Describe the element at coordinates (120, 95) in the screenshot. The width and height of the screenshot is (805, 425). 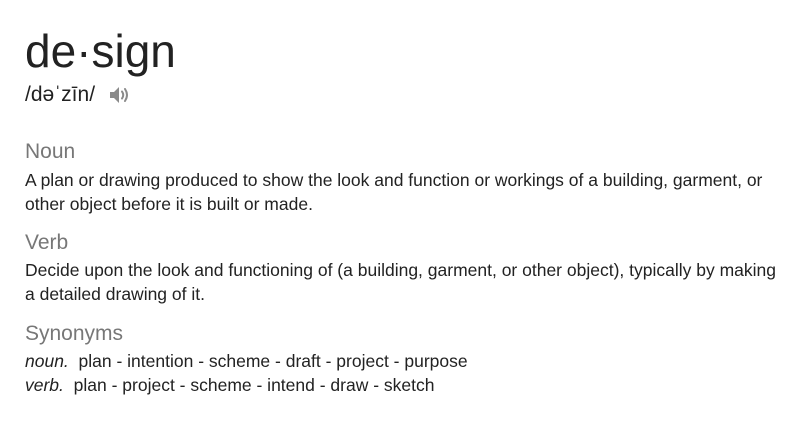
I see `speaker-icon` at that location.